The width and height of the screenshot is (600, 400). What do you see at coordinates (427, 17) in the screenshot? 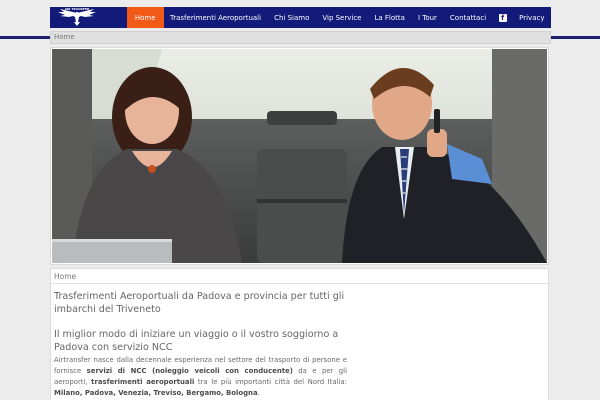
I see `nav-i-tour: I Tour` at bounding box center [427, 17].